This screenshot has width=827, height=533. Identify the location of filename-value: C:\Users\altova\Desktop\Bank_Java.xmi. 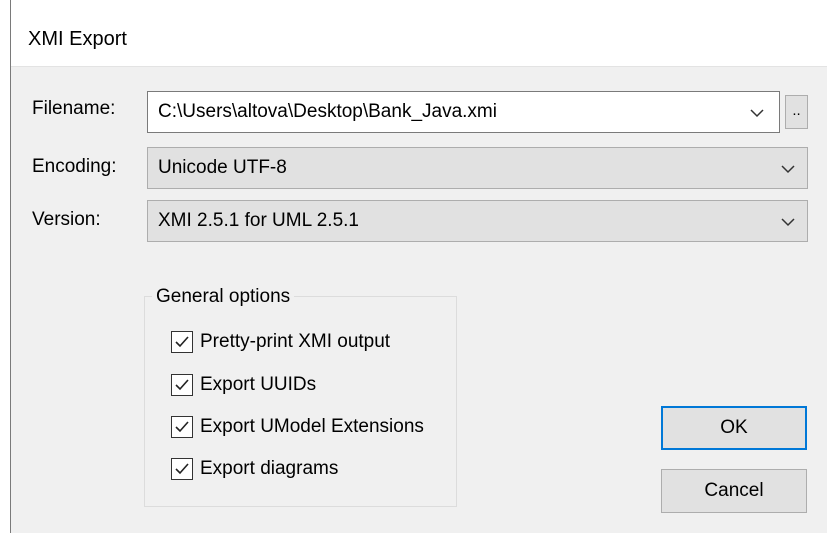
(327, 111).